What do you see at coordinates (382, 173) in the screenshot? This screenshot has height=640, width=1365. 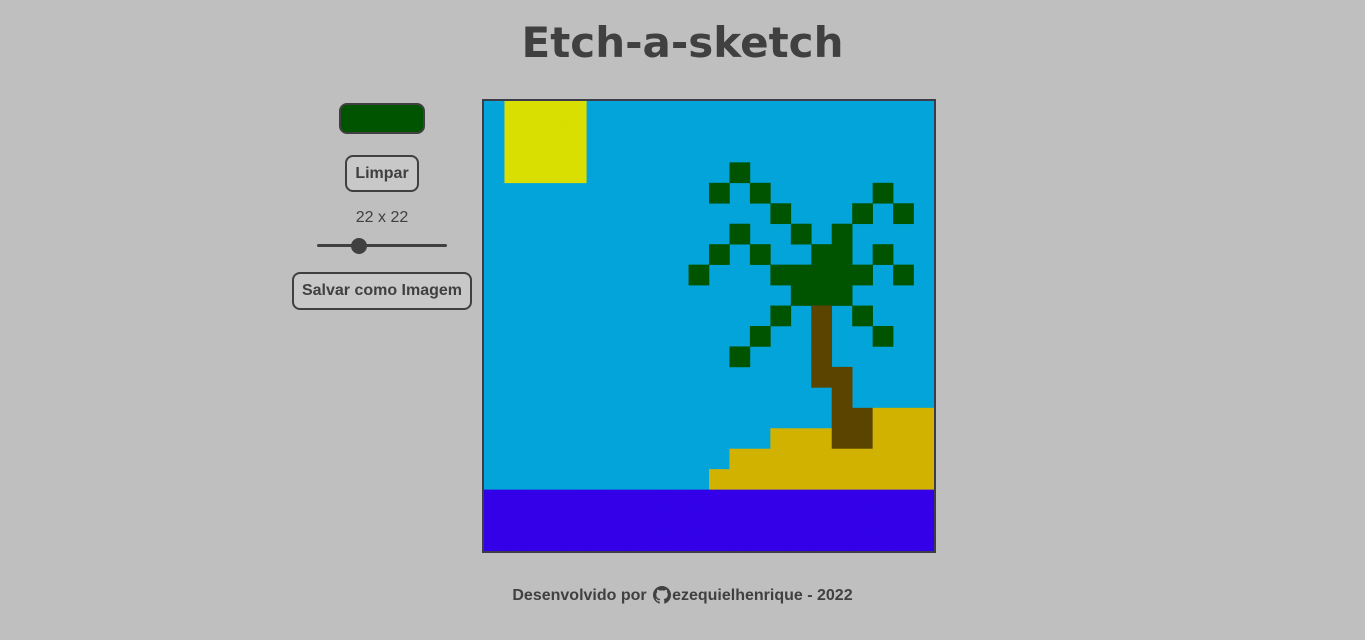 I see `clear-button: Limpar` at bounding box center [382, 173].